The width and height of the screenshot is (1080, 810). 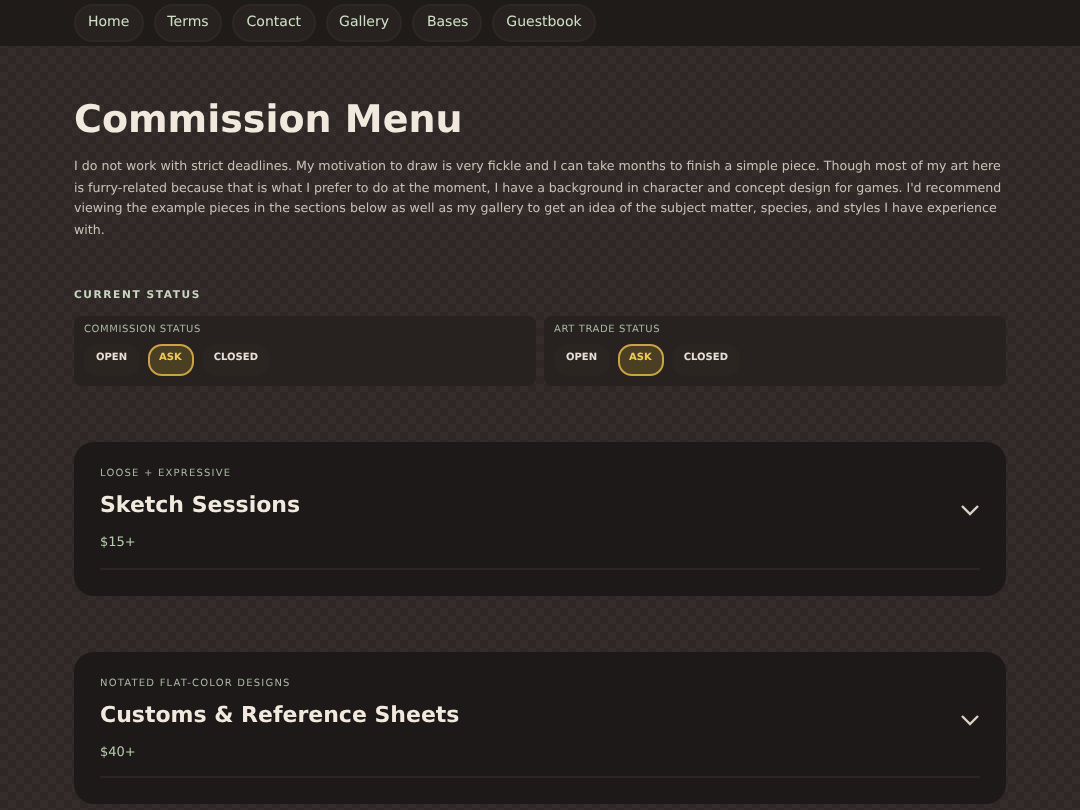 I want to click on section-title: Customs & Reference Sheets, so click(x=280, y=716).